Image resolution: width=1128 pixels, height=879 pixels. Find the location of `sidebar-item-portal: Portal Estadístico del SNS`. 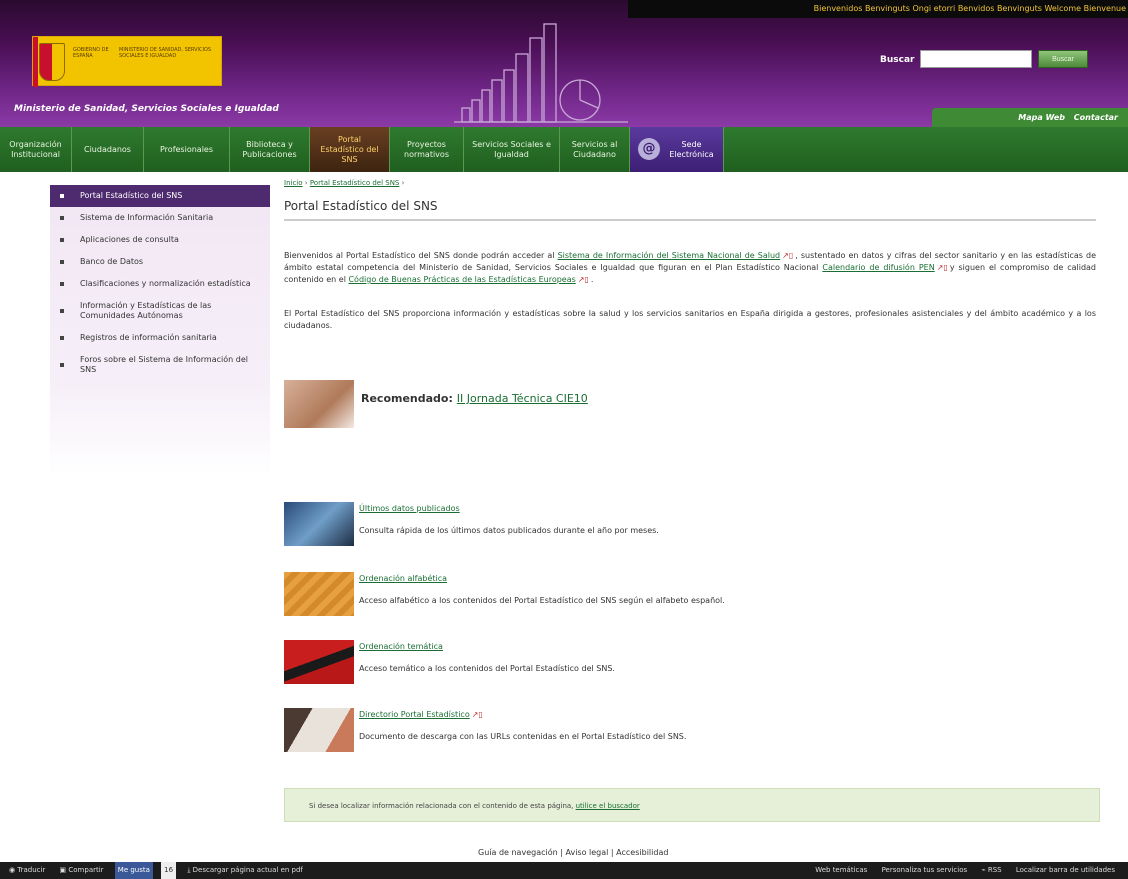

sidebar-item-portal: Portal Estadístico del SNS is located at coordinates (160, 196).